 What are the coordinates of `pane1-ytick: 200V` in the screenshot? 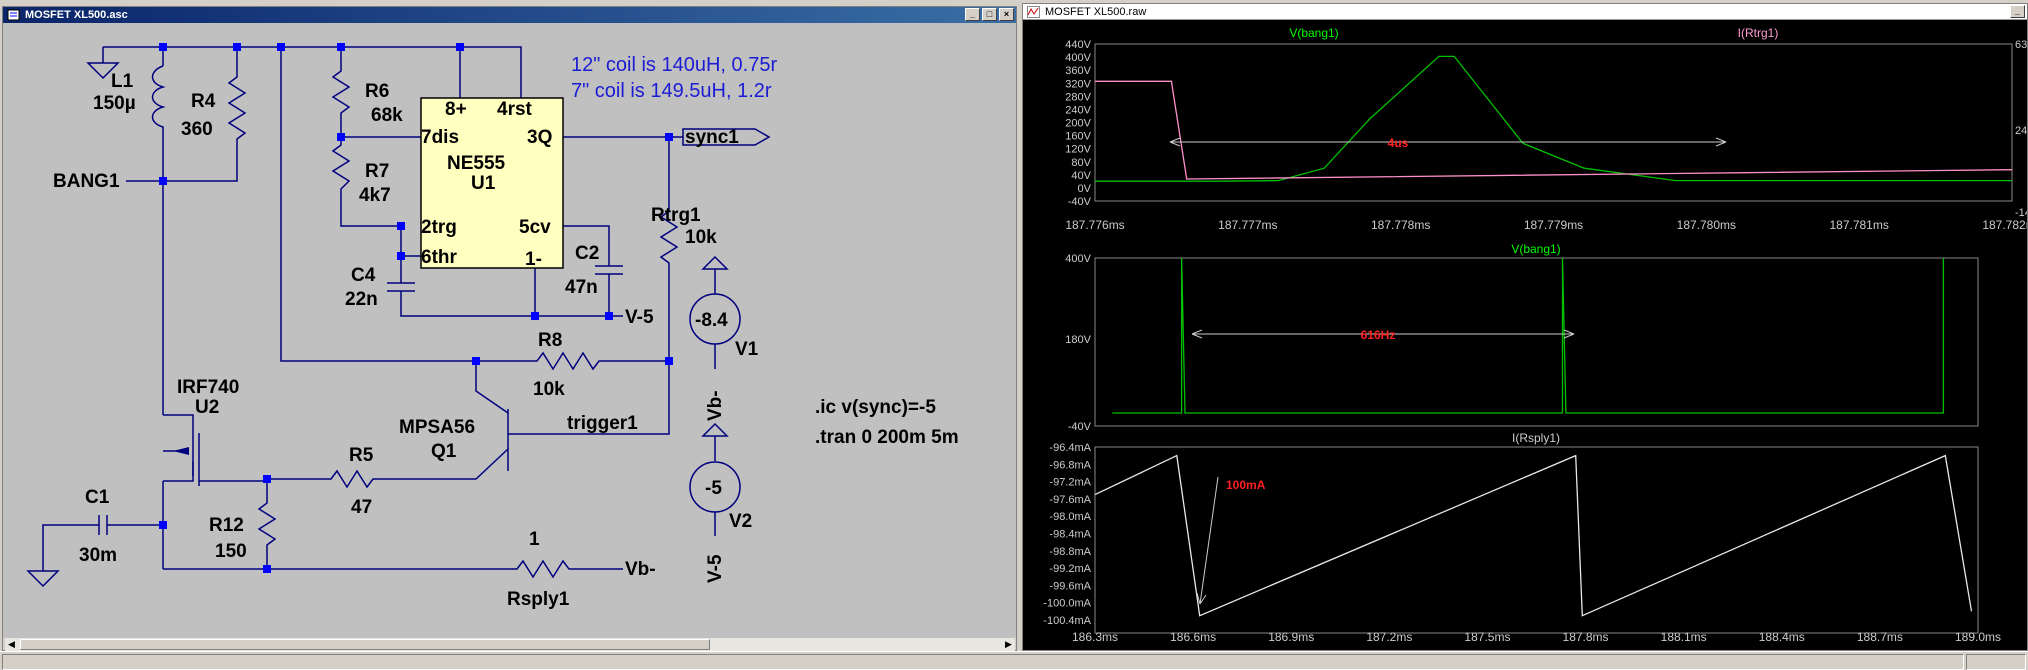 It's located at (1078, 124).